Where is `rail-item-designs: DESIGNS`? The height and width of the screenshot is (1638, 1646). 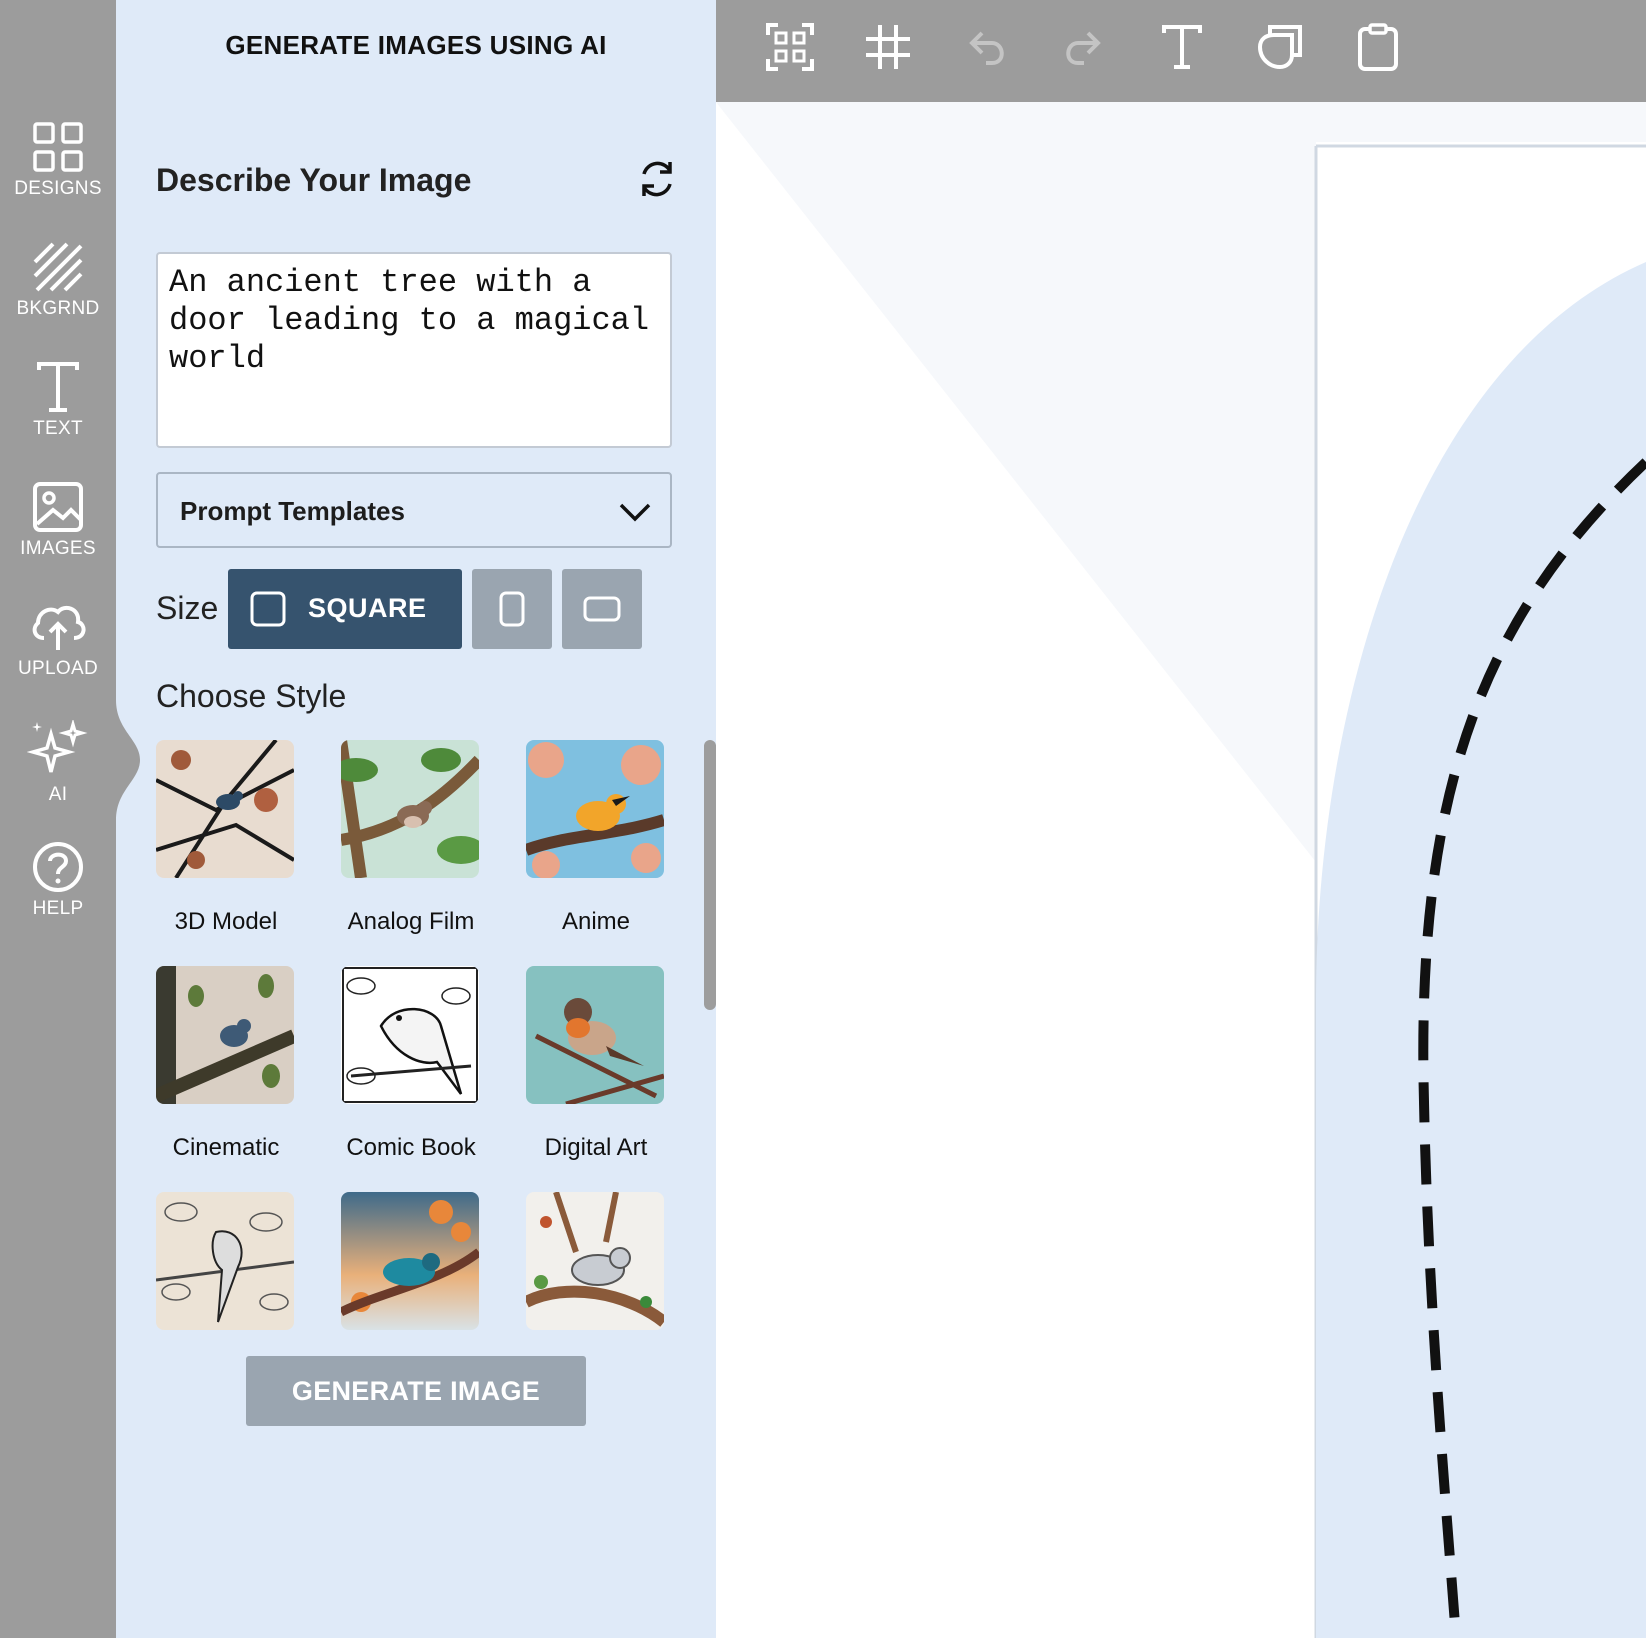 rail-item-designs: DESIGNS is located at coordinates (58, 168).